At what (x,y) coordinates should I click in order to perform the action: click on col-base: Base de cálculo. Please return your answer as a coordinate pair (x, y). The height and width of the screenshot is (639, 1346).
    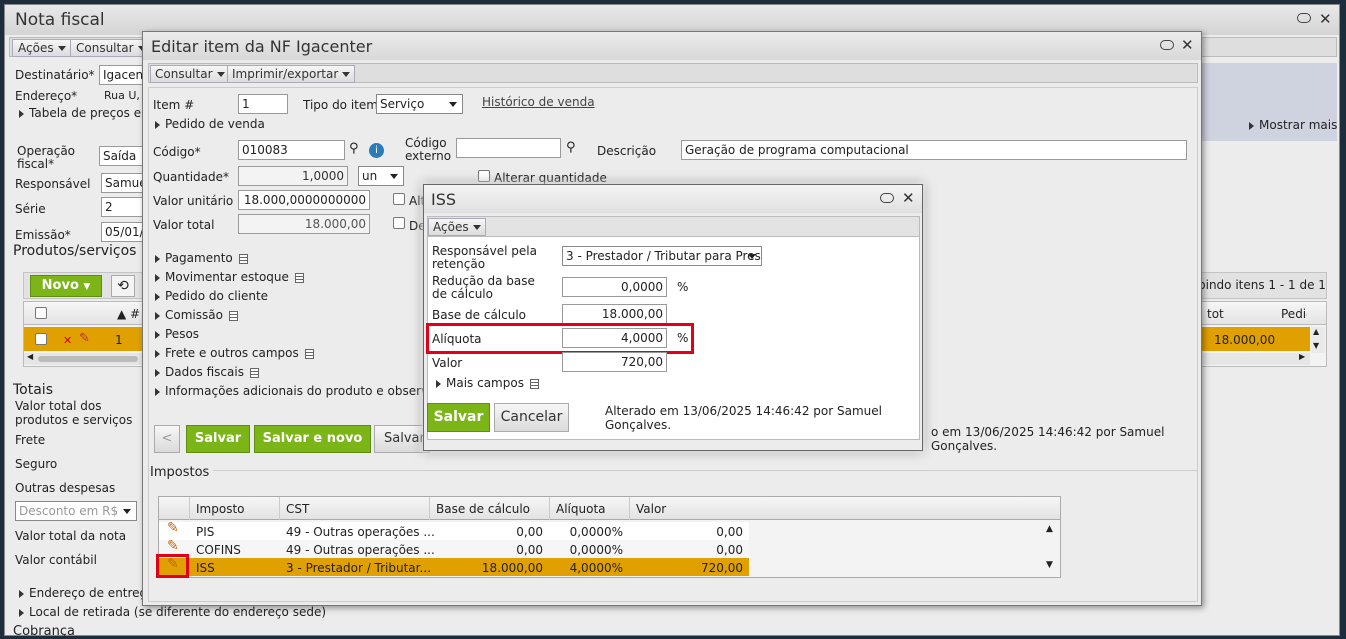
    Looking at the image, I should click on (483, 509).